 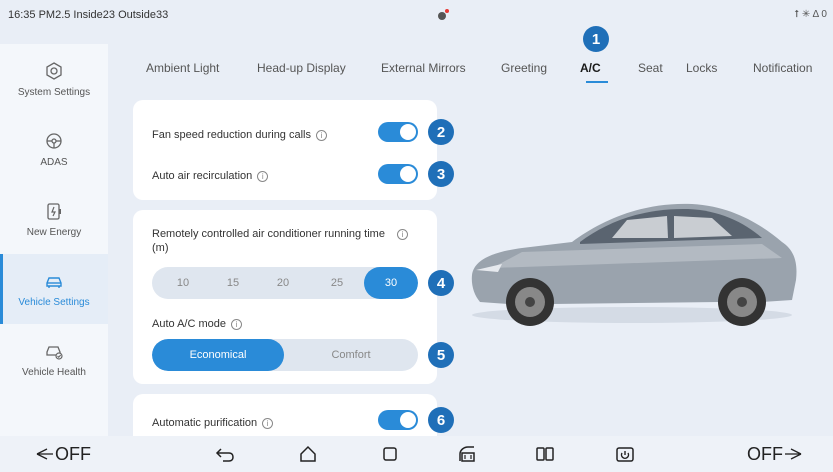 I want to click on fan-arrow-right-icon, so click(x=793, y=454).